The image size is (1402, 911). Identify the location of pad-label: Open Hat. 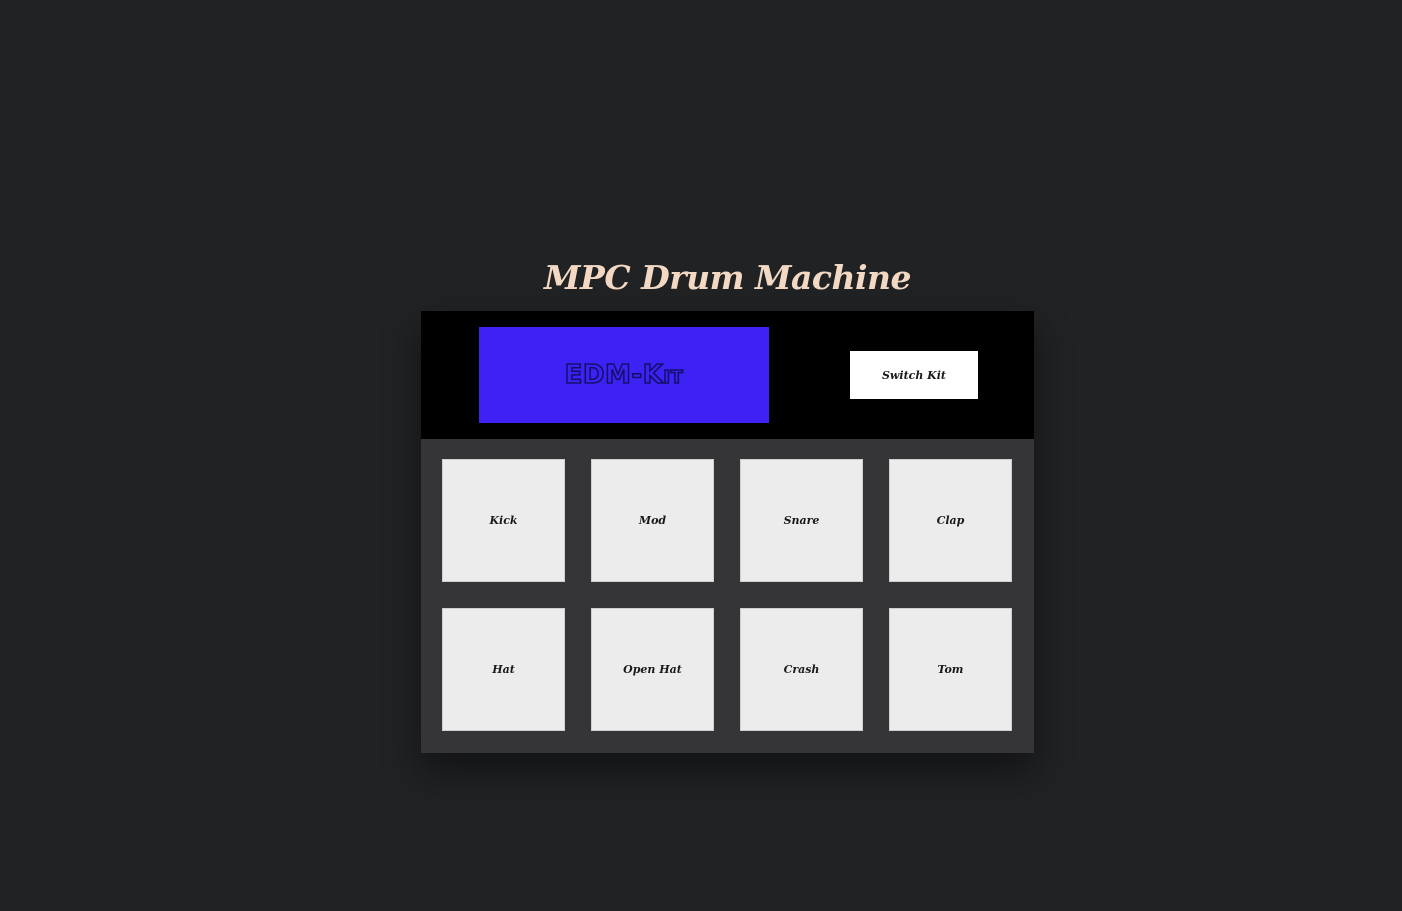
(652, 669).